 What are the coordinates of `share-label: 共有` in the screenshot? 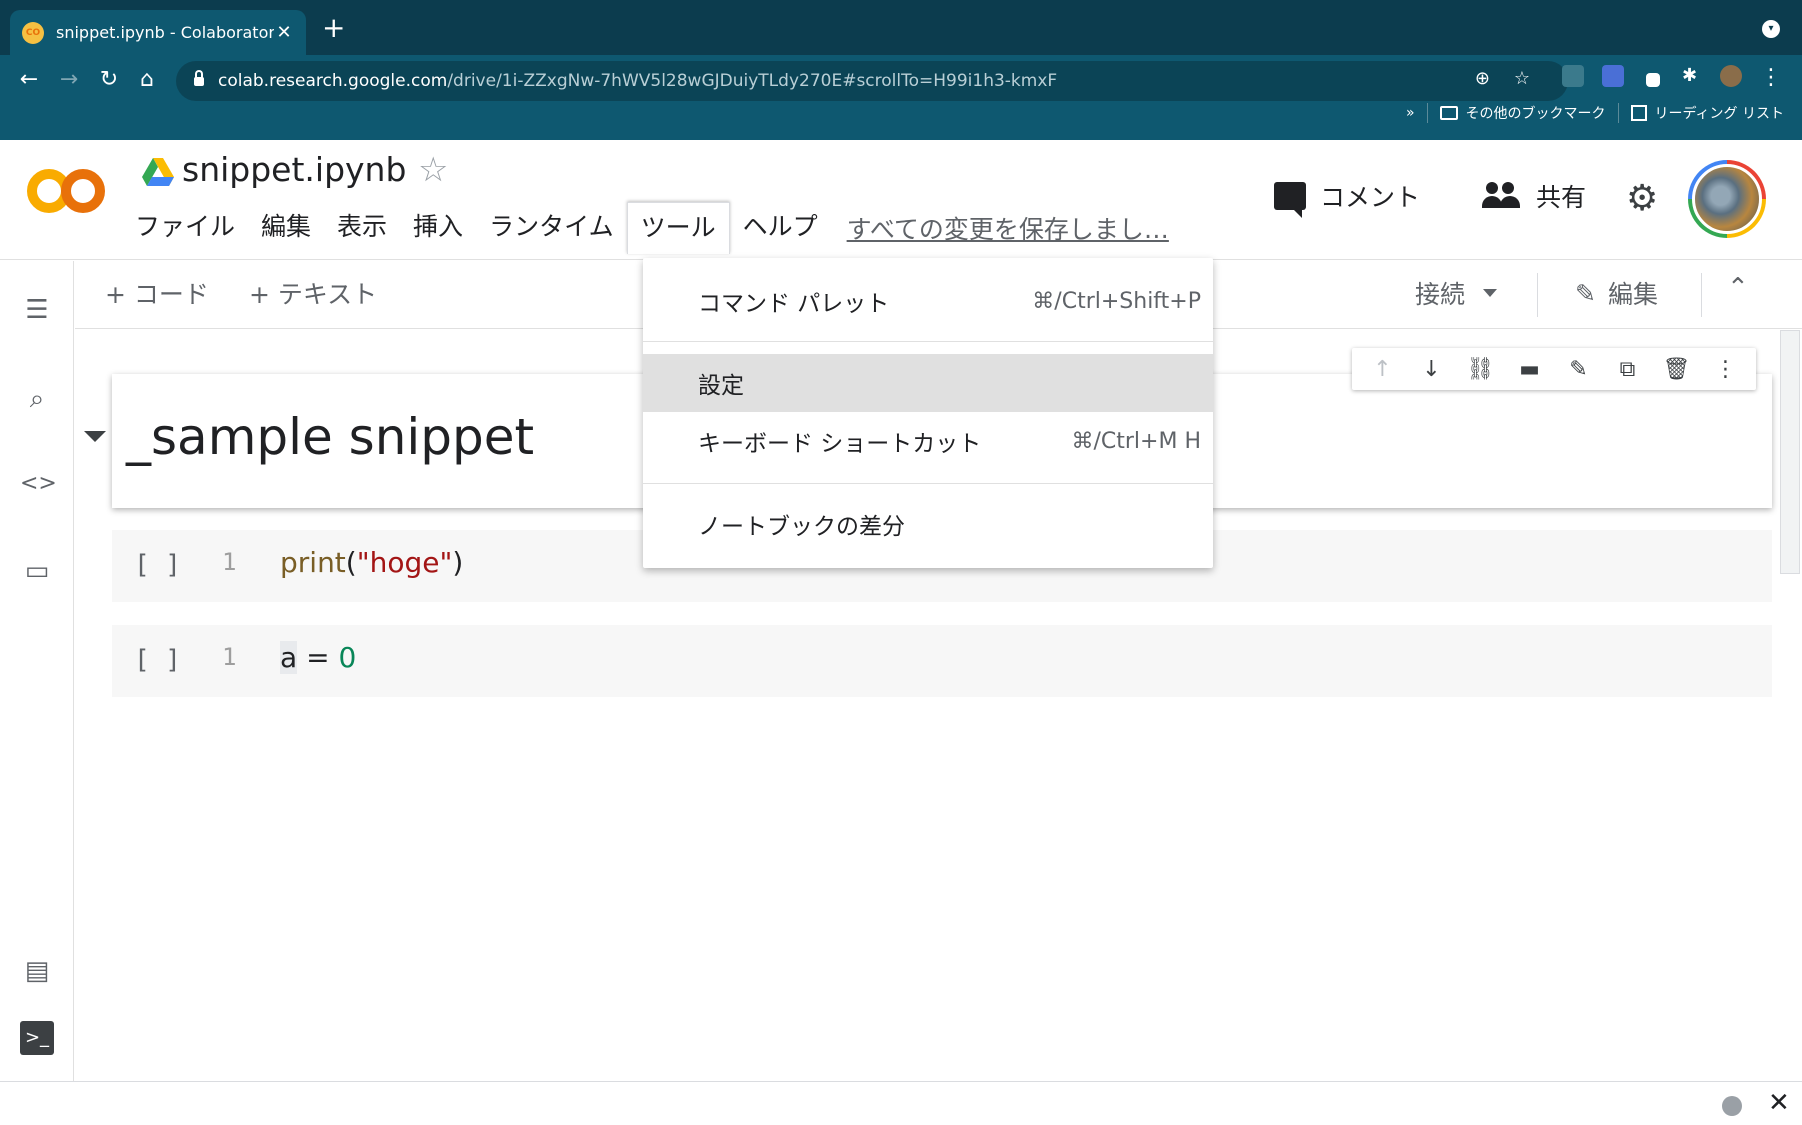 It's located at (1561, 197).